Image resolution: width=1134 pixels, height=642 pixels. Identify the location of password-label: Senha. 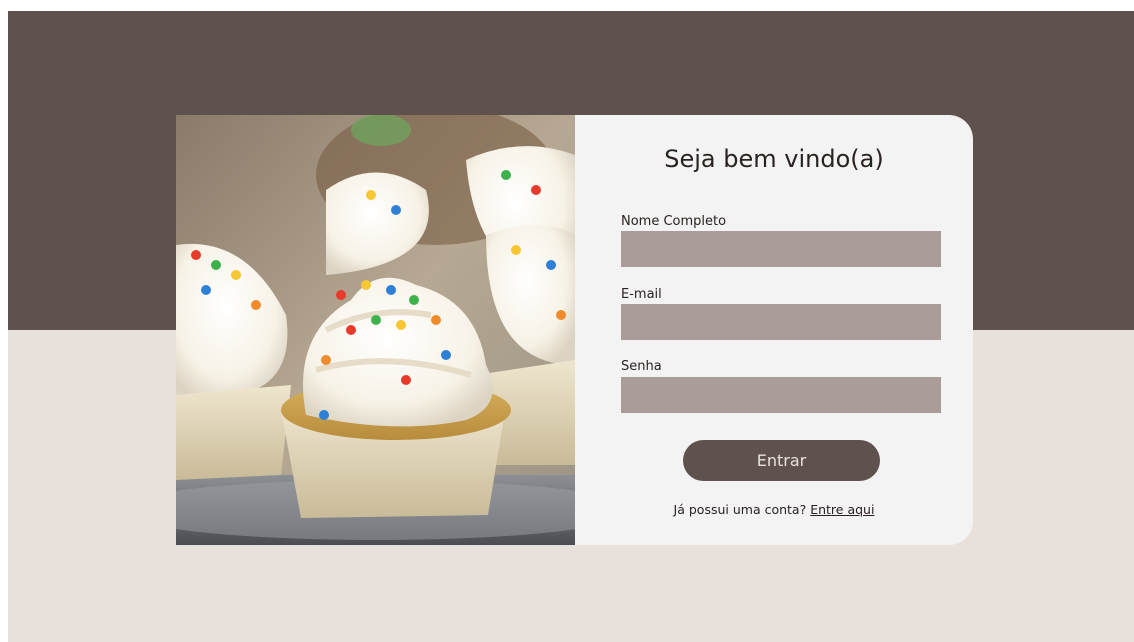
(641, 366).